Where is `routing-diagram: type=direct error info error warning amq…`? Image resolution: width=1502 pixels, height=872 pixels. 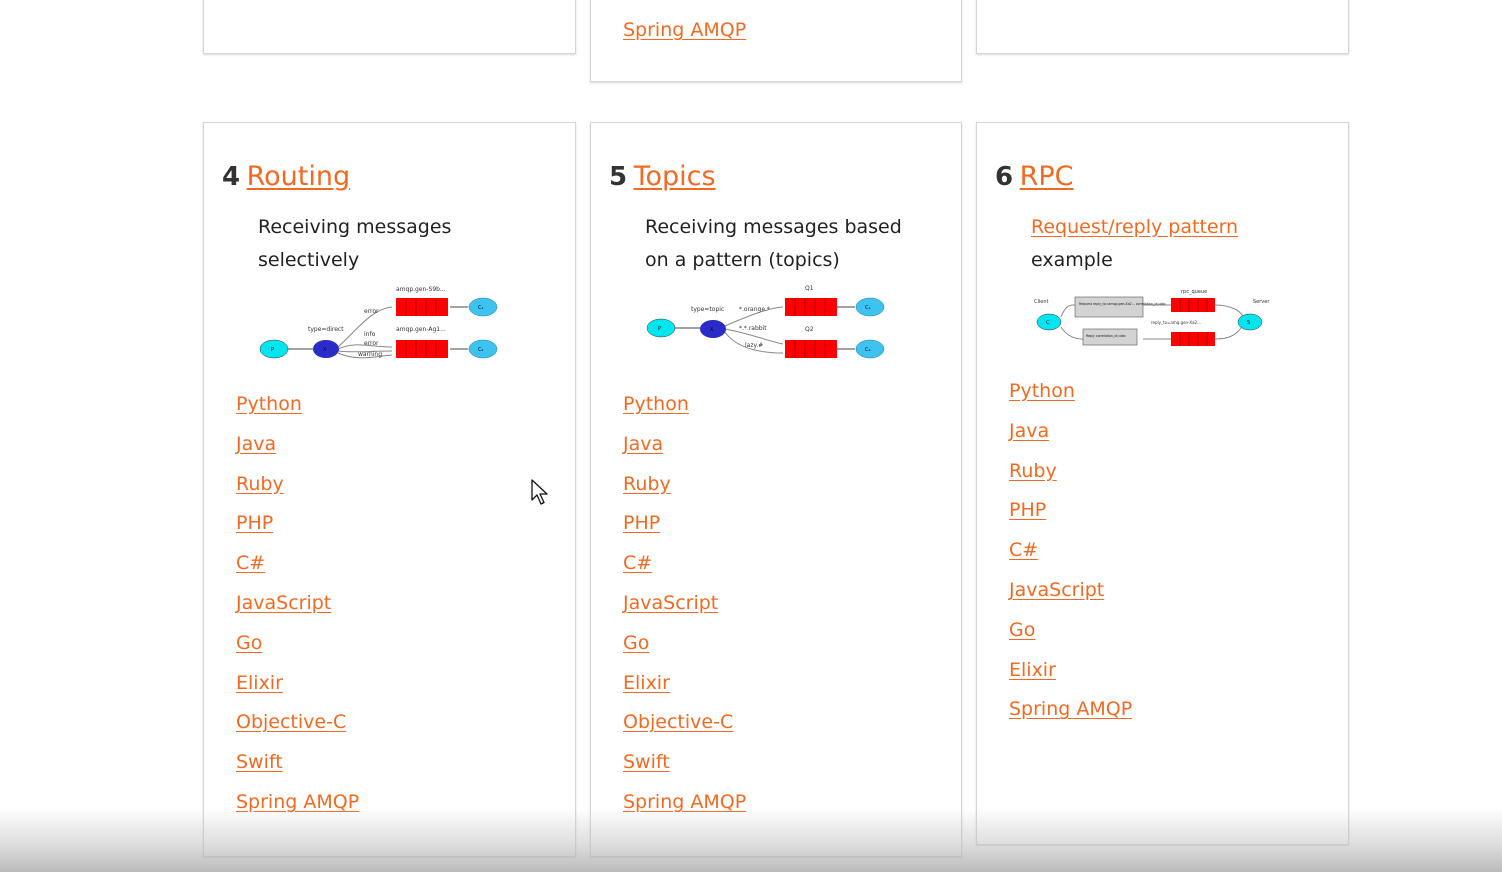 routing-diagram: type=direct error info error warning amq… is located at coordinates (378, 322).